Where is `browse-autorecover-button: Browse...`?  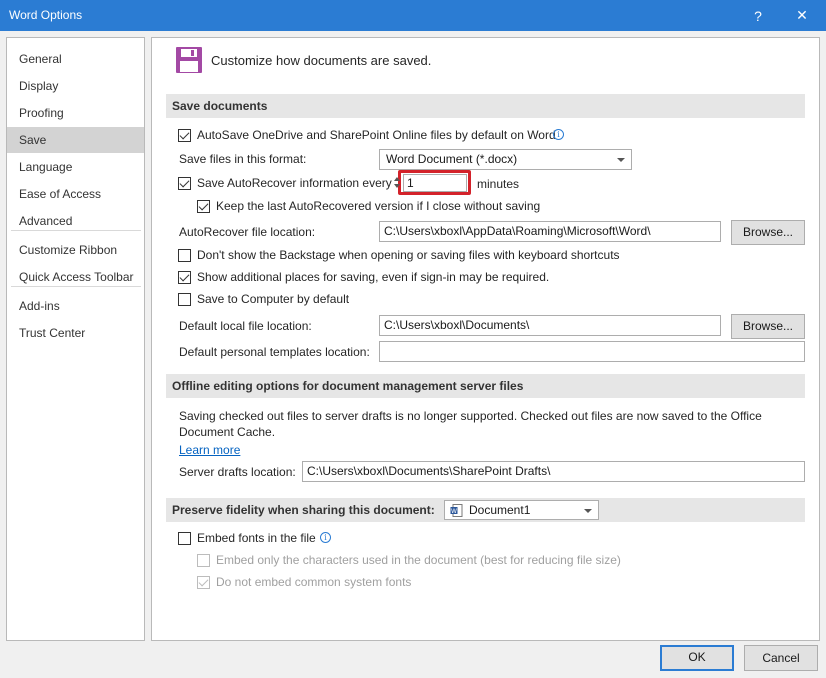 browse-autorecover-button: Browse... is located at coordinates (768, 232).